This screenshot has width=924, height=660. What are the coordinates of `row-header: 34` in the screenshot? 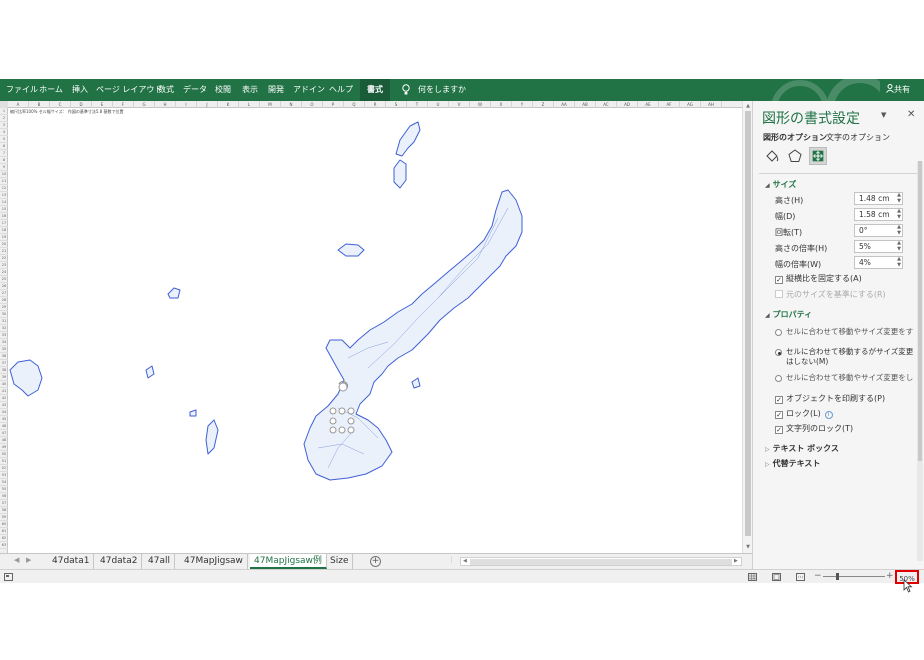 It's located at (4, 342).